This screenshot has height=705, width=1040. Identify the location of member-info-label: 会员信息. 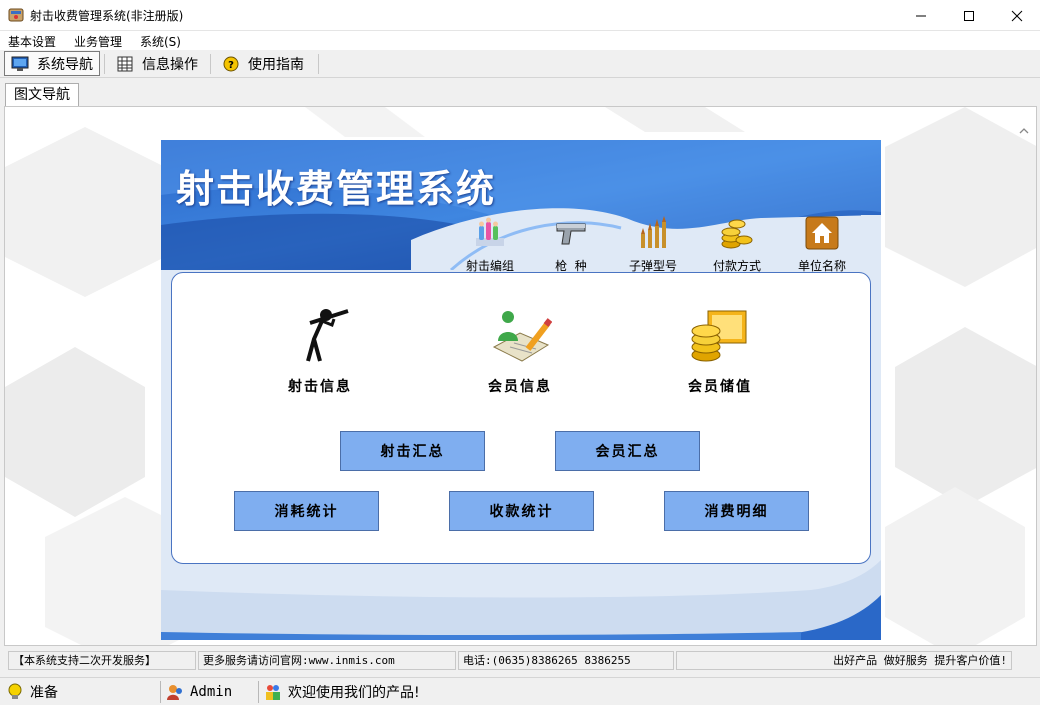
(520, 387).